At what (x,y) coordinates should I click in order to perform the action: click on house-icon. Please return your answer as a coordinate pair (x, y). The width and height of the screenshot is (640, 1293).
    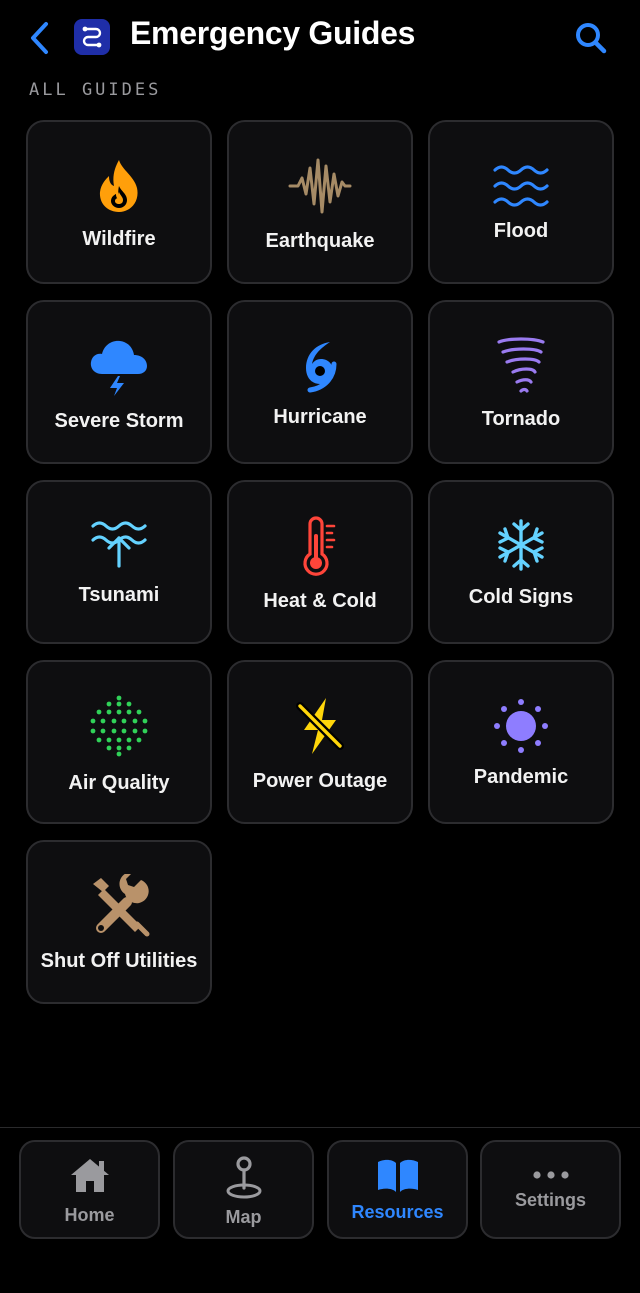
    Looking at the image, I should click on (89, 1175).